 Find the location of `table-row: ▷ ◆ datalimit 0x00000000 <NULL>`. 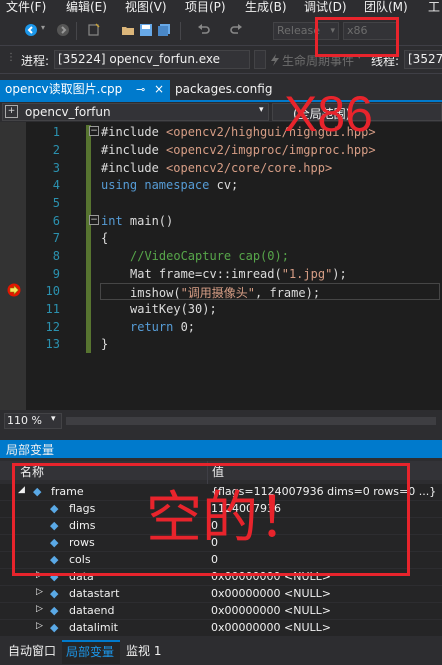

table-row: ▷ ◆ datalimit 0x00000000 <NULL> is located at coordinates (221, 628).